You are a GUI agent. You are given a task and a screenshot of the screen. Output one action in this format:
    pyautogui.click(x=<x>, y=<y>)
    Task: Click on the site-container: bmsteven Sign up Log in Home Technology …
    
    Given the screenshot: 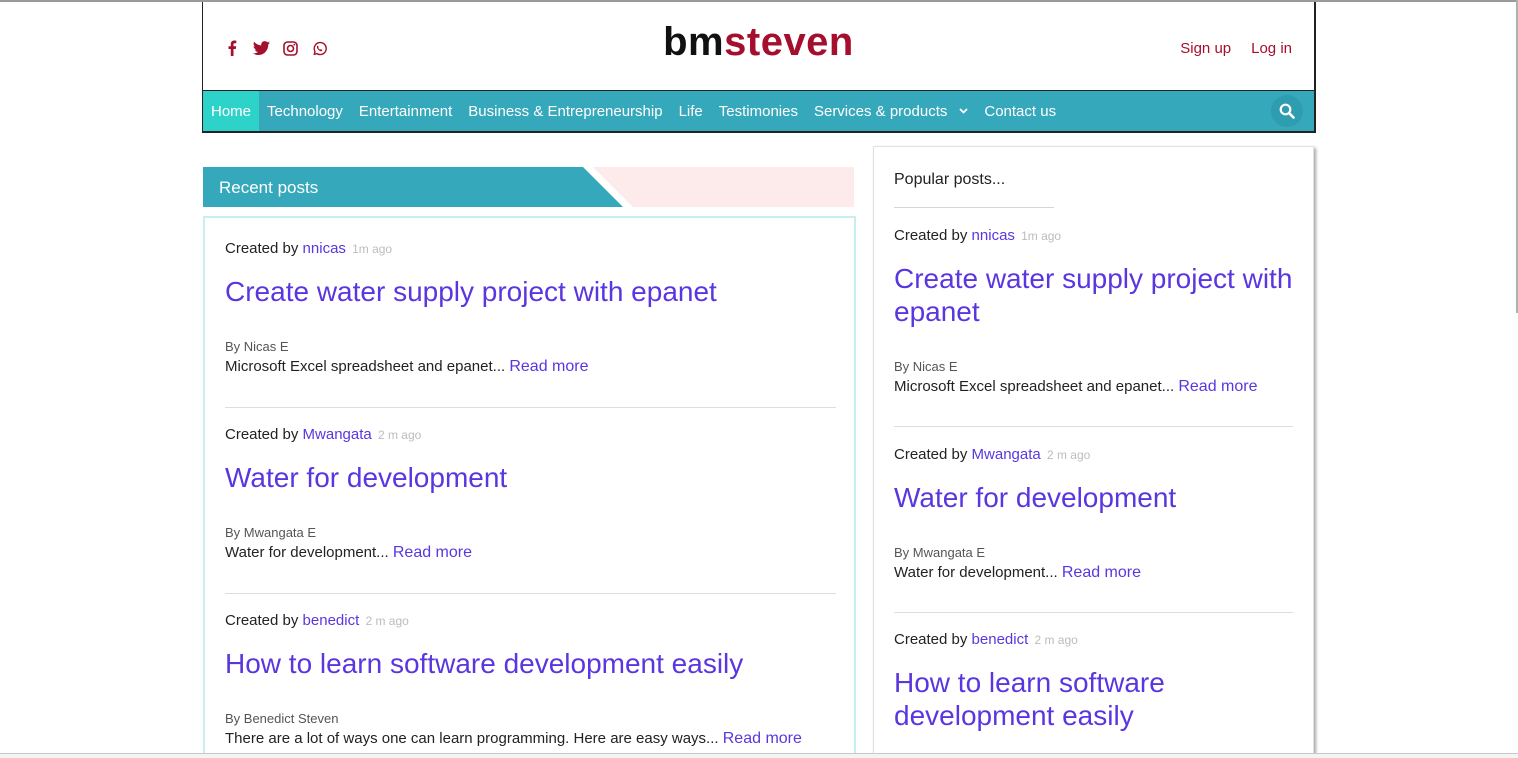 What is the action you would take?
    pyautogui.click(x=759, y=67)
    